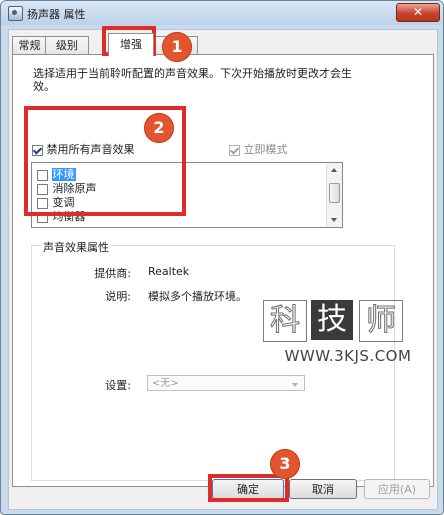 Image resolution: width=444 pixels, height=515 pixels. I want to click on settings-dropdown: <无>, so click(226, 383).